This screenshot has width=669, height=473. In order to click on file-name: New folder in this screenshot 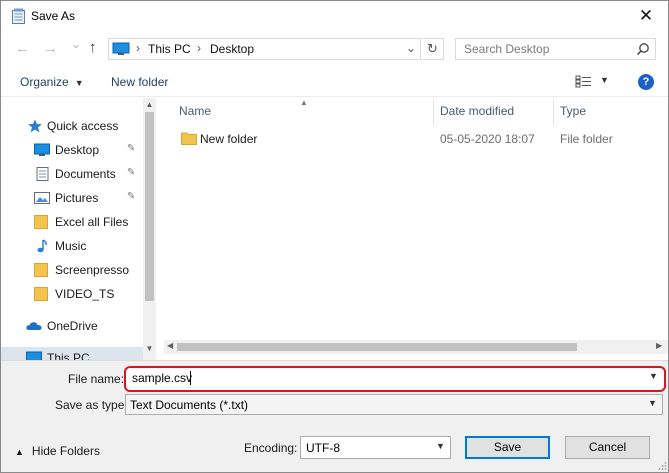, I will do `click(229, 139)`.